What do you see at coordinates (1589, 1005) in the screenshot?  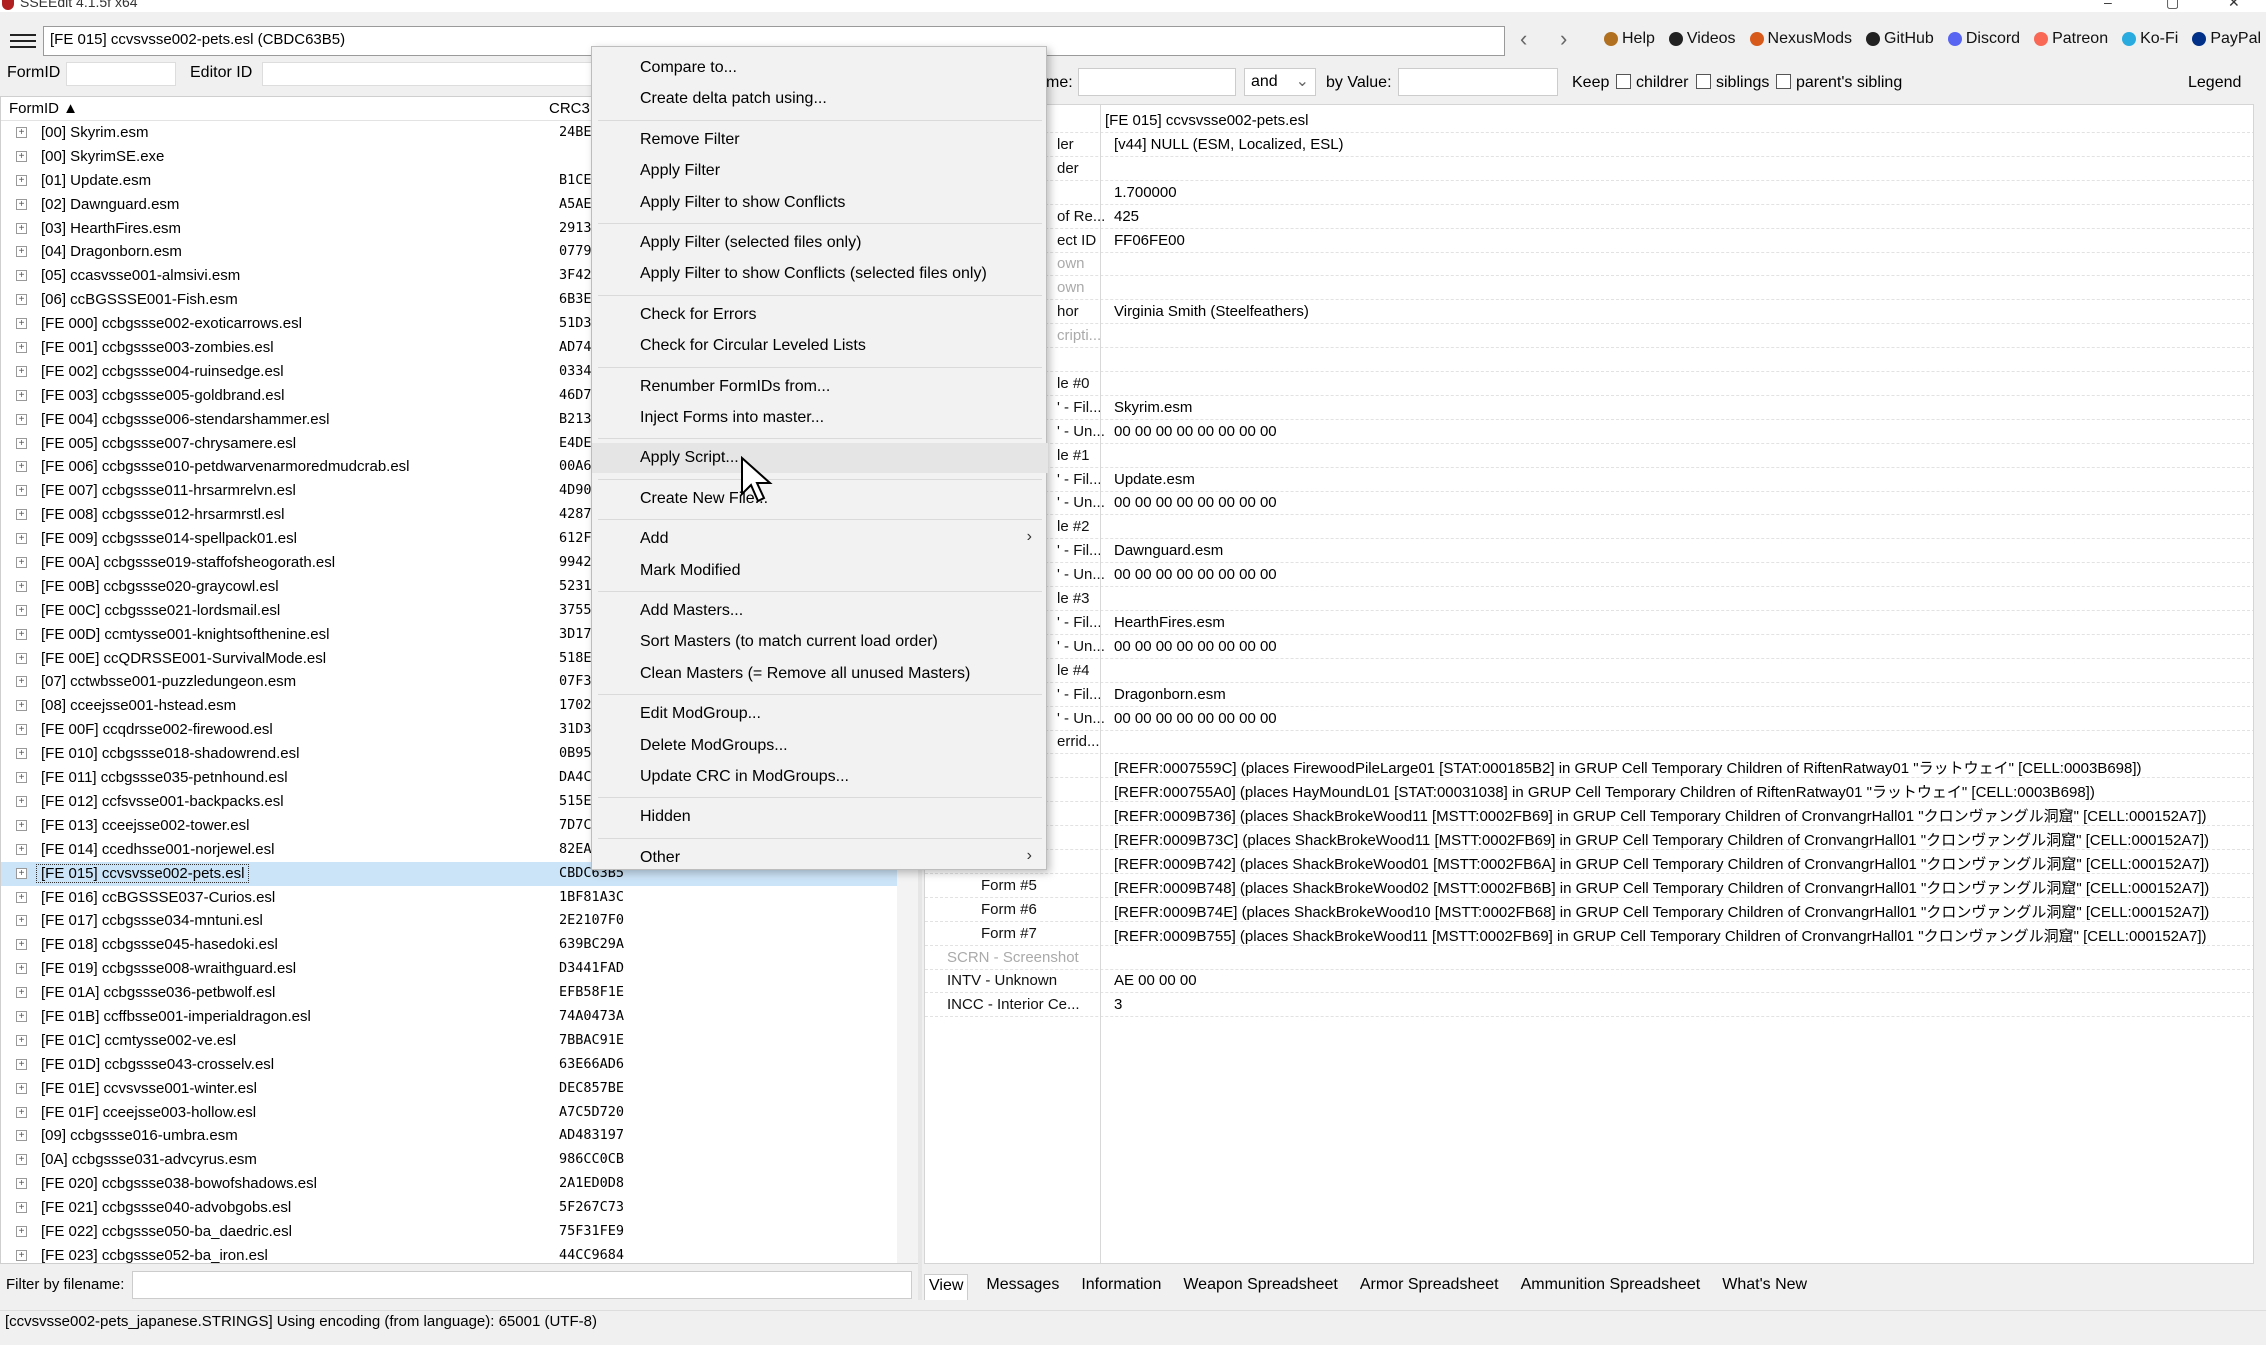 I see `record-row: INCC - Interior Ce... 3` at bounding box center [1589, 1005].